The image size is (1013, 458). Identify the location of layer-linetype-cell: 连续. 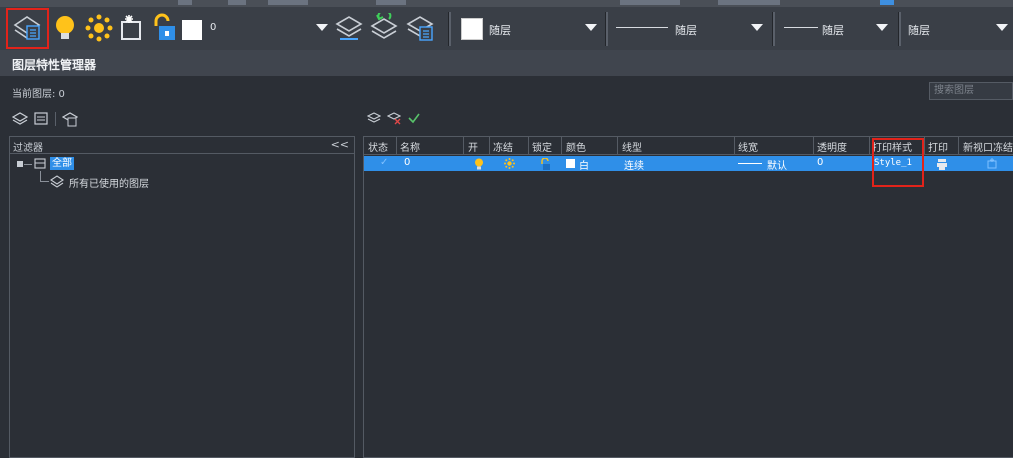
(634, 164).